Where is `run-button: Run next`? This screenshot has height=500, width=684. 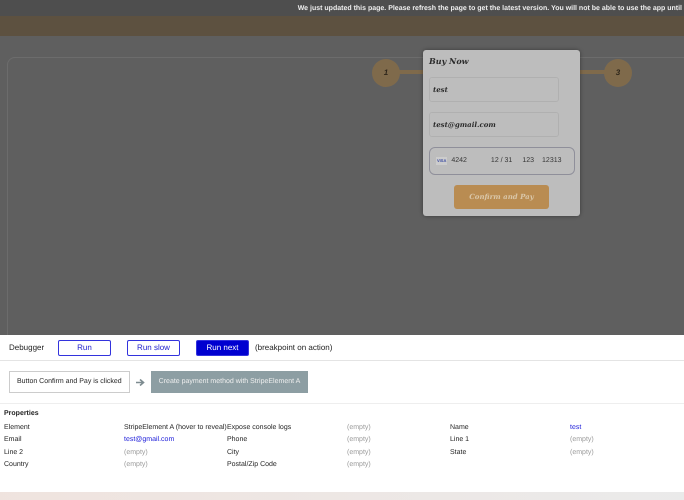 run-button: Run next is located at coordinates (222, 348).